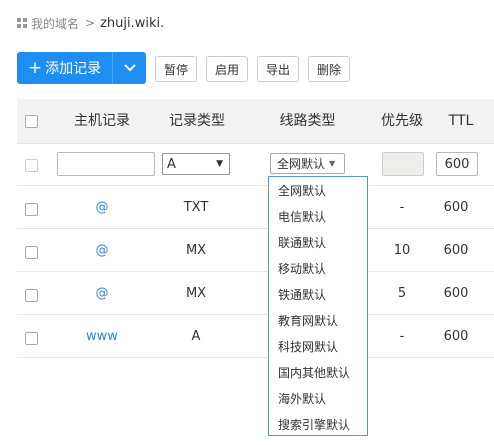 Image resolution: width=494 pixels, height=445 pixels. I want to click on host-input, so click(106, 164).